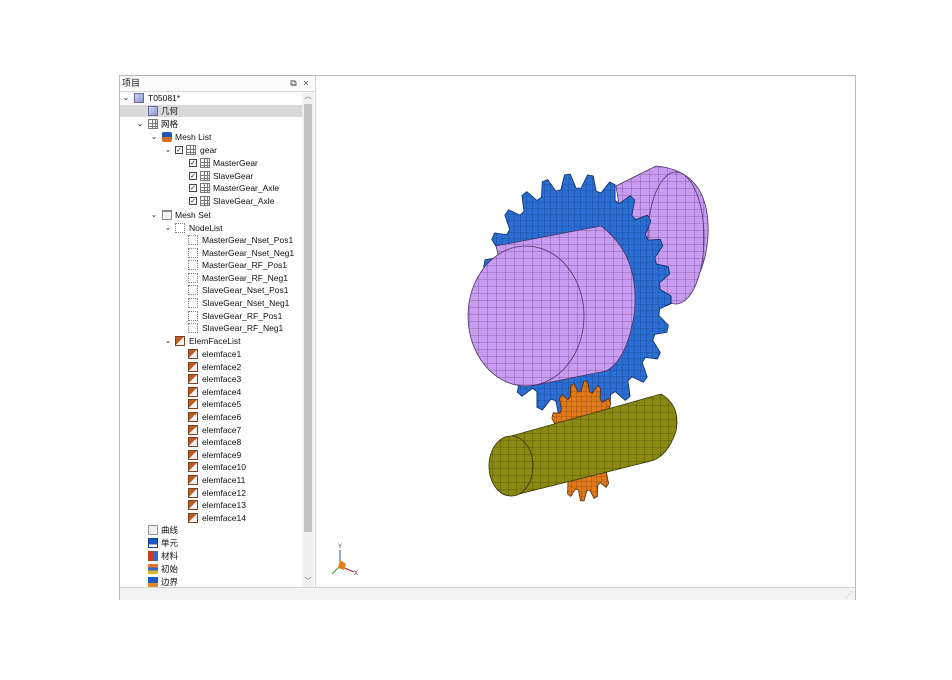 The width and height of the screenshot is (952, 680). What do you see at coordinates (222, 366) in the screenshot?
I see `tree-label: elemface2` at bounding box center [222, 366].